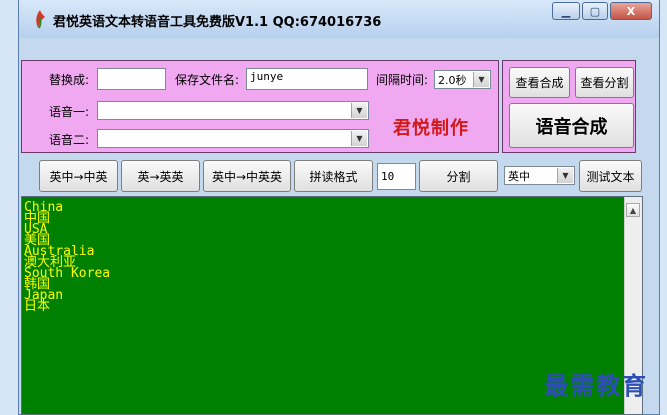 Image resolution: width=667 pixels, height=415 pixels. I want to click on minimize-button: ▁, so click(566, 11).